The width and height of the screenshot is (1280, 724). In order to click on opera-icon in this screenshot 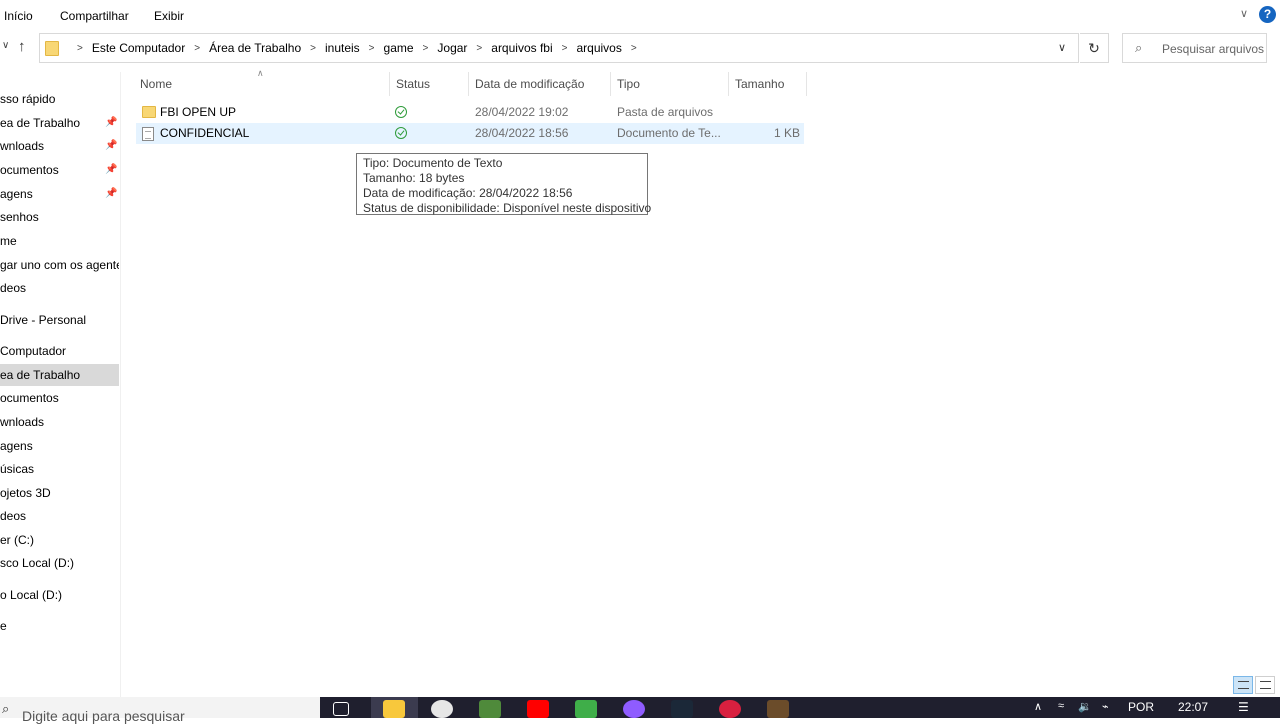, I will do `click(730, 709)`.